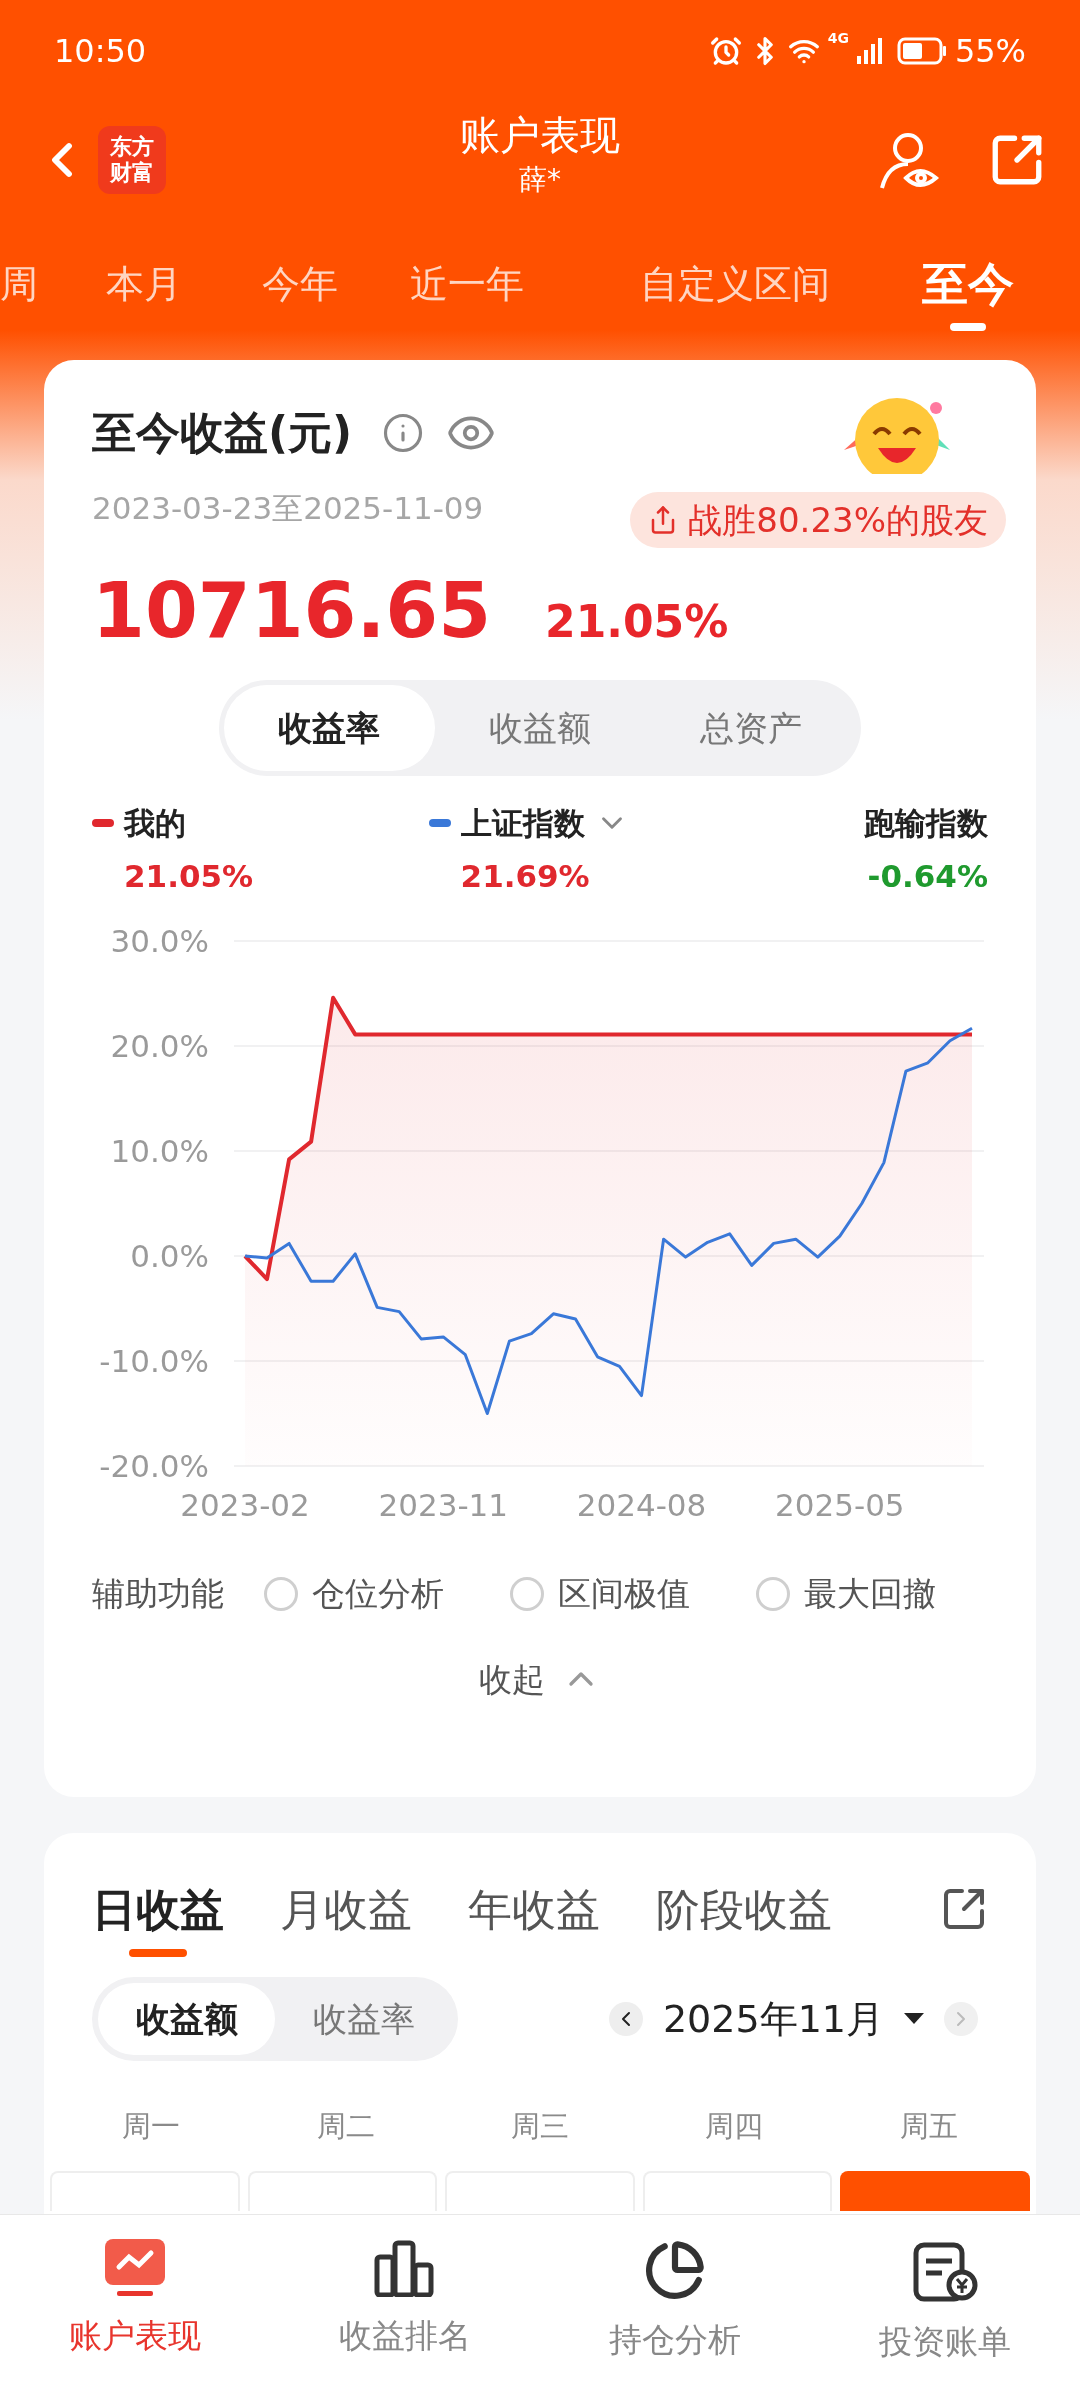 This screenshot has width=1080, height=2388. Describe the element at coordinates (961, 2019) in the screenshot. I see `next-month-icon` at that location.